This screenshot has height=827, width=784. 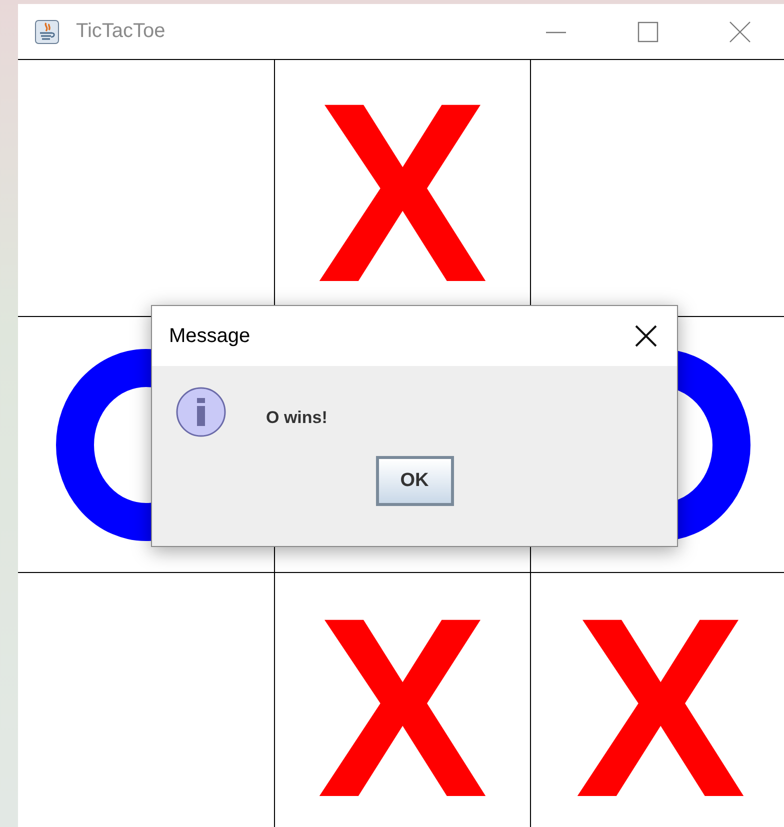 I want to click on maximize-icon, so click(x=648, y=32).